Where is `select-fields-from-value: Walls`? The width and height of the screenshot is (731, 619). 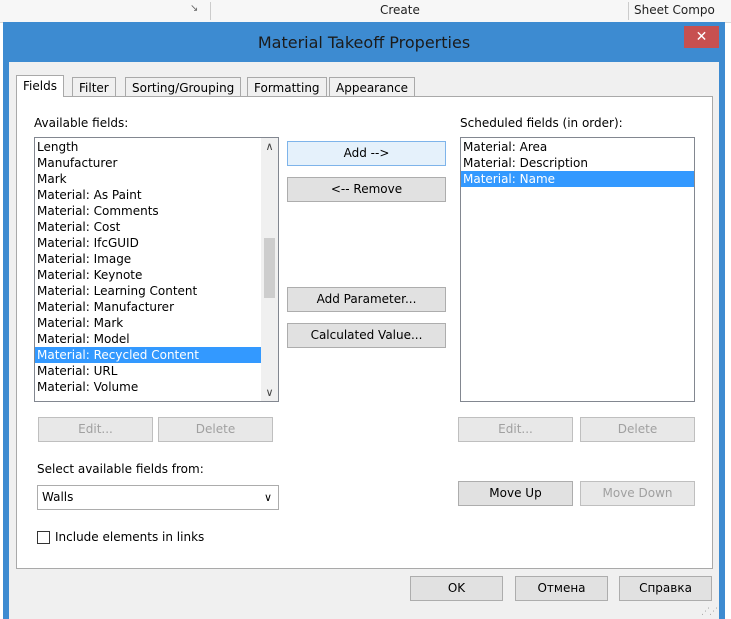
select-fields-from-value: Walls is located at coordinates (58, 497).